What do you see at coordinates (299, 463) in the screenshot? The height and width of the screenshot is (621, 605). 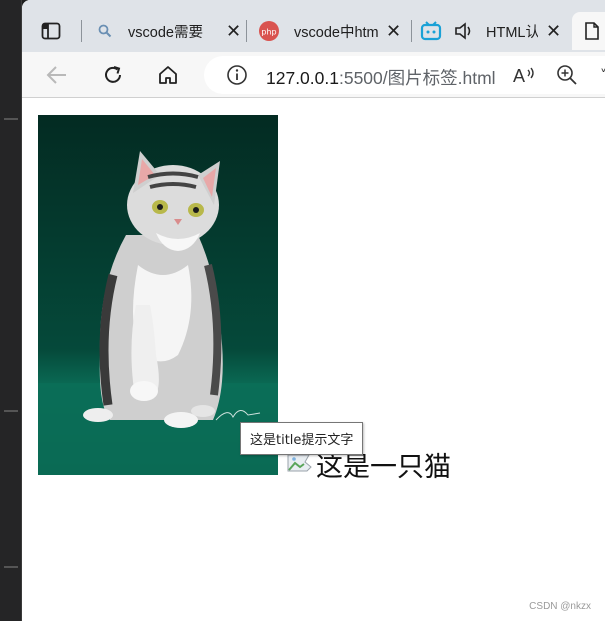 I see `broken-image-icon` at bounding box center [299, 463].